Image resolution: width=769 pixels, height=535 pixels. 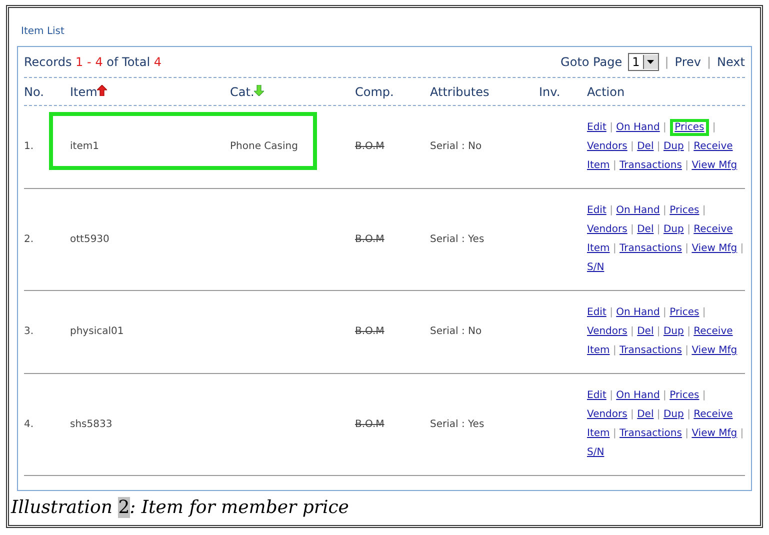 What do you see at coordinates (374, 91) in the screenshot?
I see `column-header: Comp.` at bounding box center [374, 91].